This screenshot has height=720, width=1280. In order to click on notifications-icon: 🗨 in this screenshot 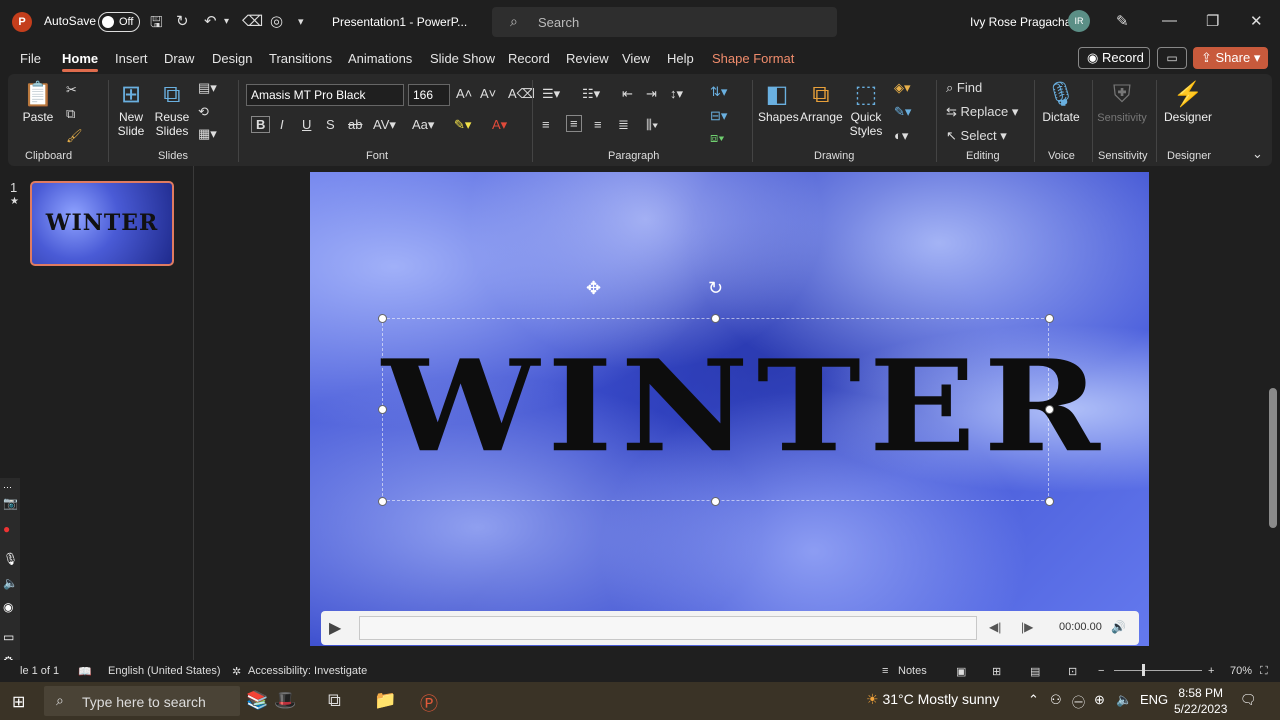, I will do `click(1248, 700)`.